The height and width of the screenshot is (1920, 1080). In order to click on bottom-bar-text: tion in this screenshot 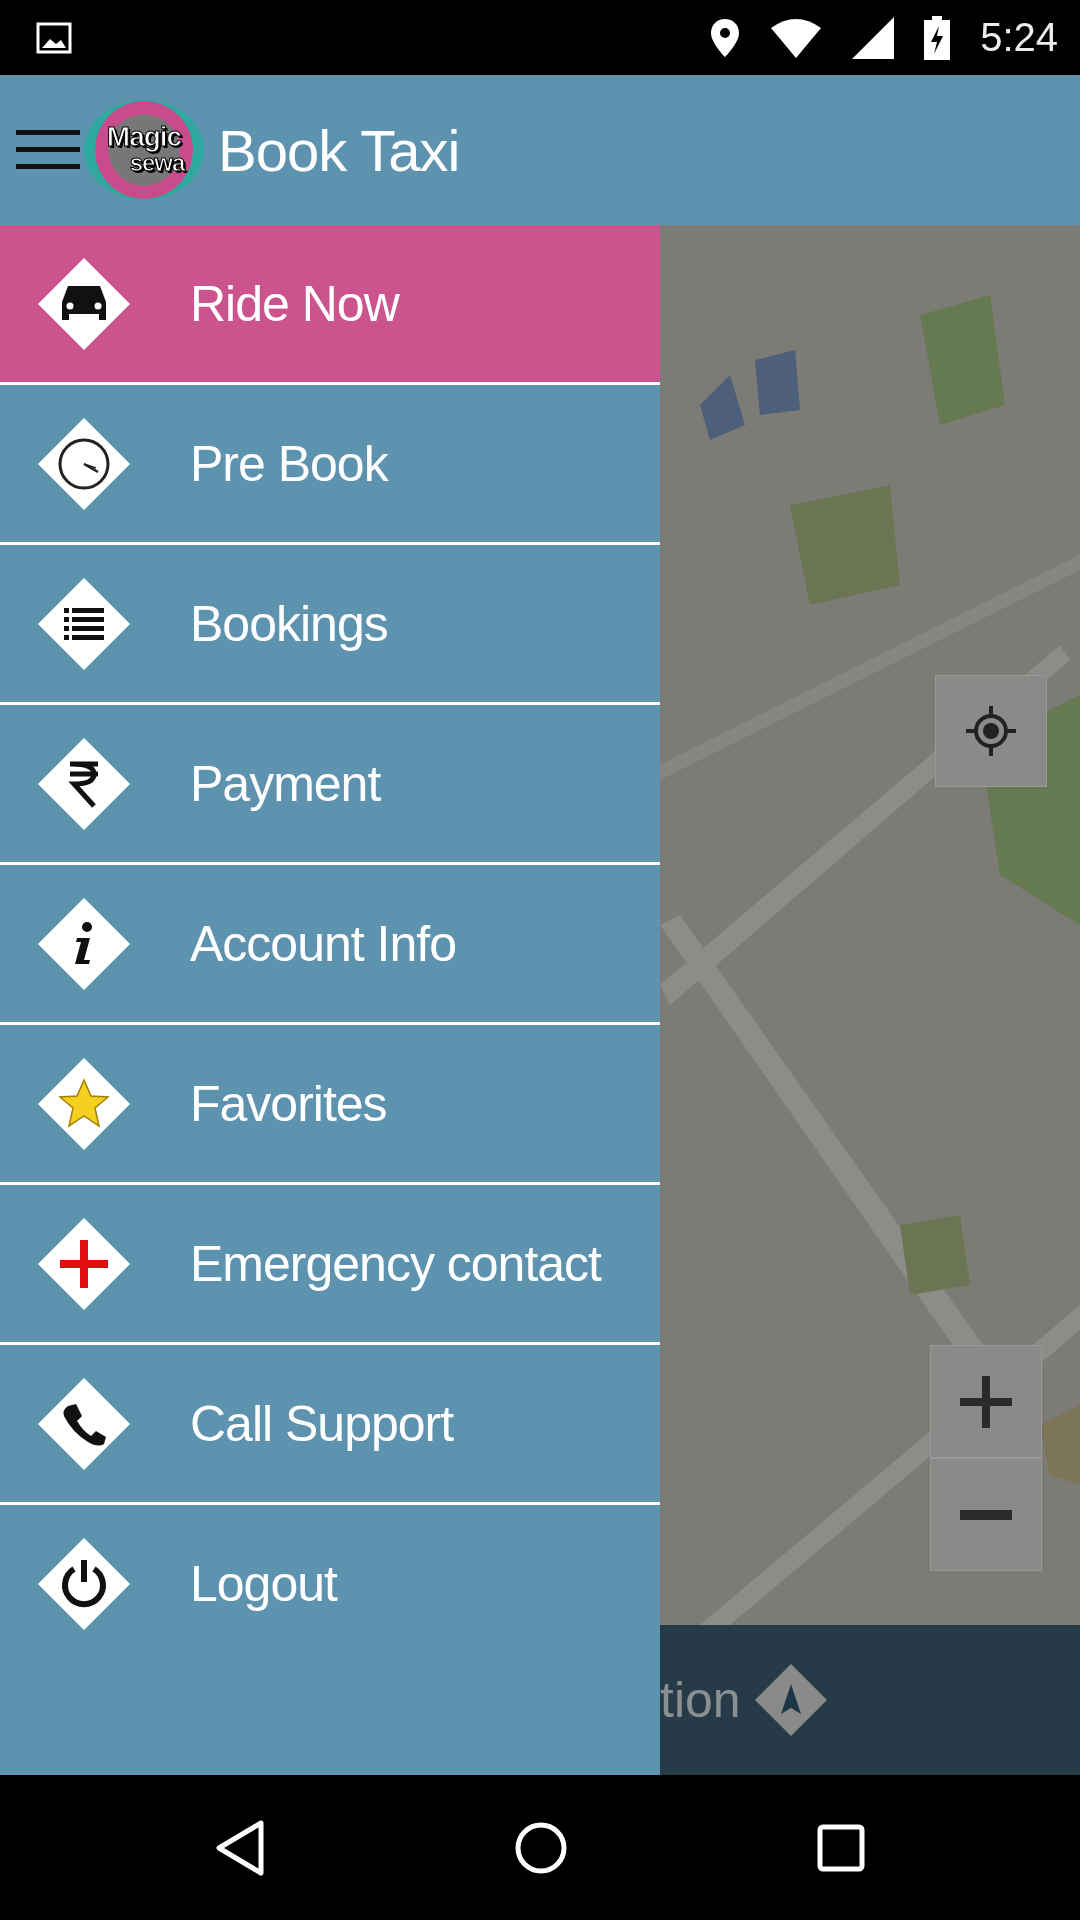, I will do `click(700, 1700)`.